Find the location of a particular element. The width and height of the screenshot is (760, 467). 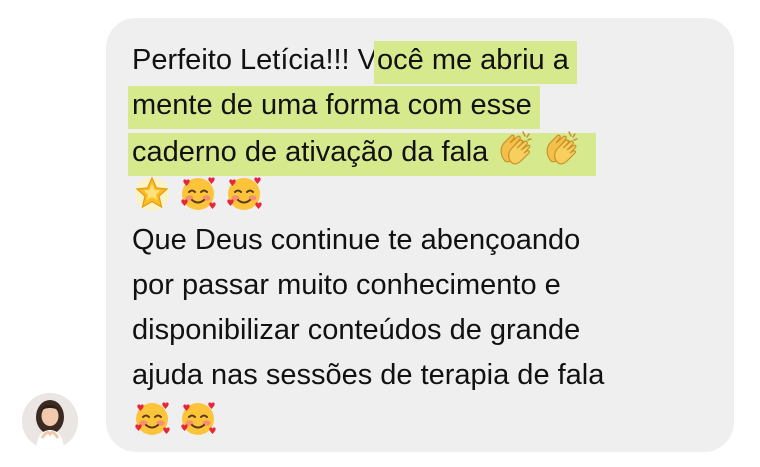

message-line-3: caderno de ativação da fala is located at coordinates (430, 152).